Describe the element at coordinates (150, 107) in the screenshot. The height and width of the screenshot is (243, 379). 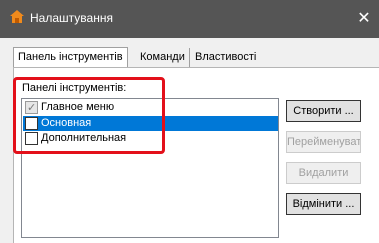
I see `list-item-main-menu: ✓ Главное меню` at that location.